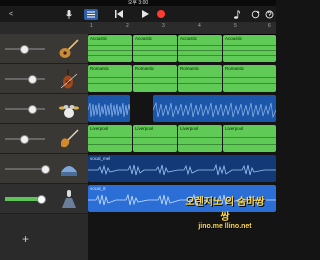 Image resolution: width=320 pixels, height=260 pixels. I want to click on tracks-view-button, so click(91, 14).